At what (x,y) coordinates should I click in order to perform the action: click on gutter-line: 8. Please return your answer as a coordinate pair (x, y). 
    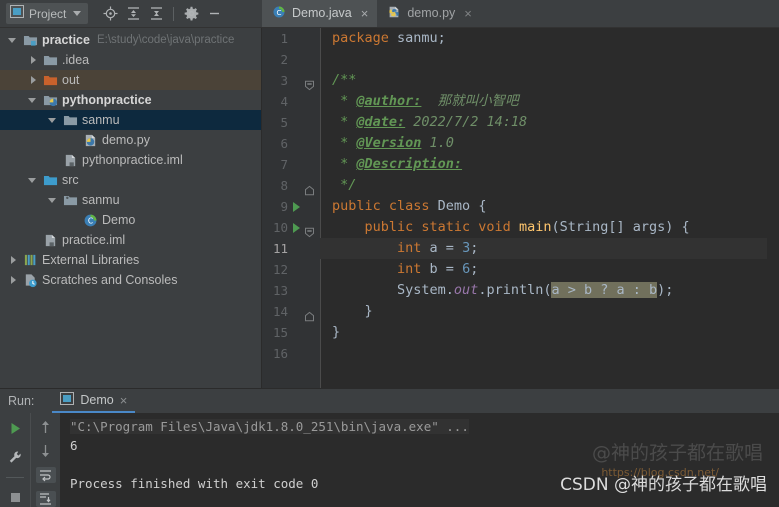
    Looking at the image, I should click on (291, 185).